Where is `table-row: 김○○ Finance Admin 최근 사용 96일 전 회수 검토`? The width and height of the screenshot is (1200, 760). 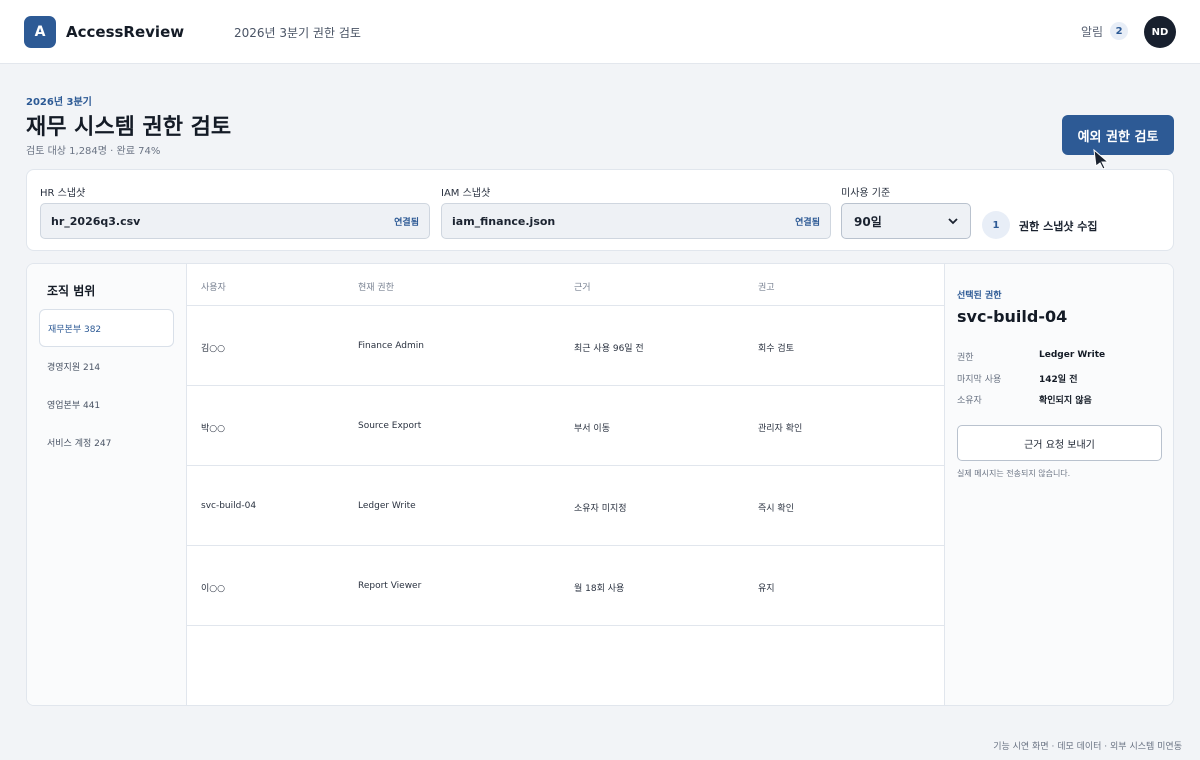
table-row: 김○○ Finance Admin 최근 사용 96일 전 회수 검토 is located at coordinates (565, 346).